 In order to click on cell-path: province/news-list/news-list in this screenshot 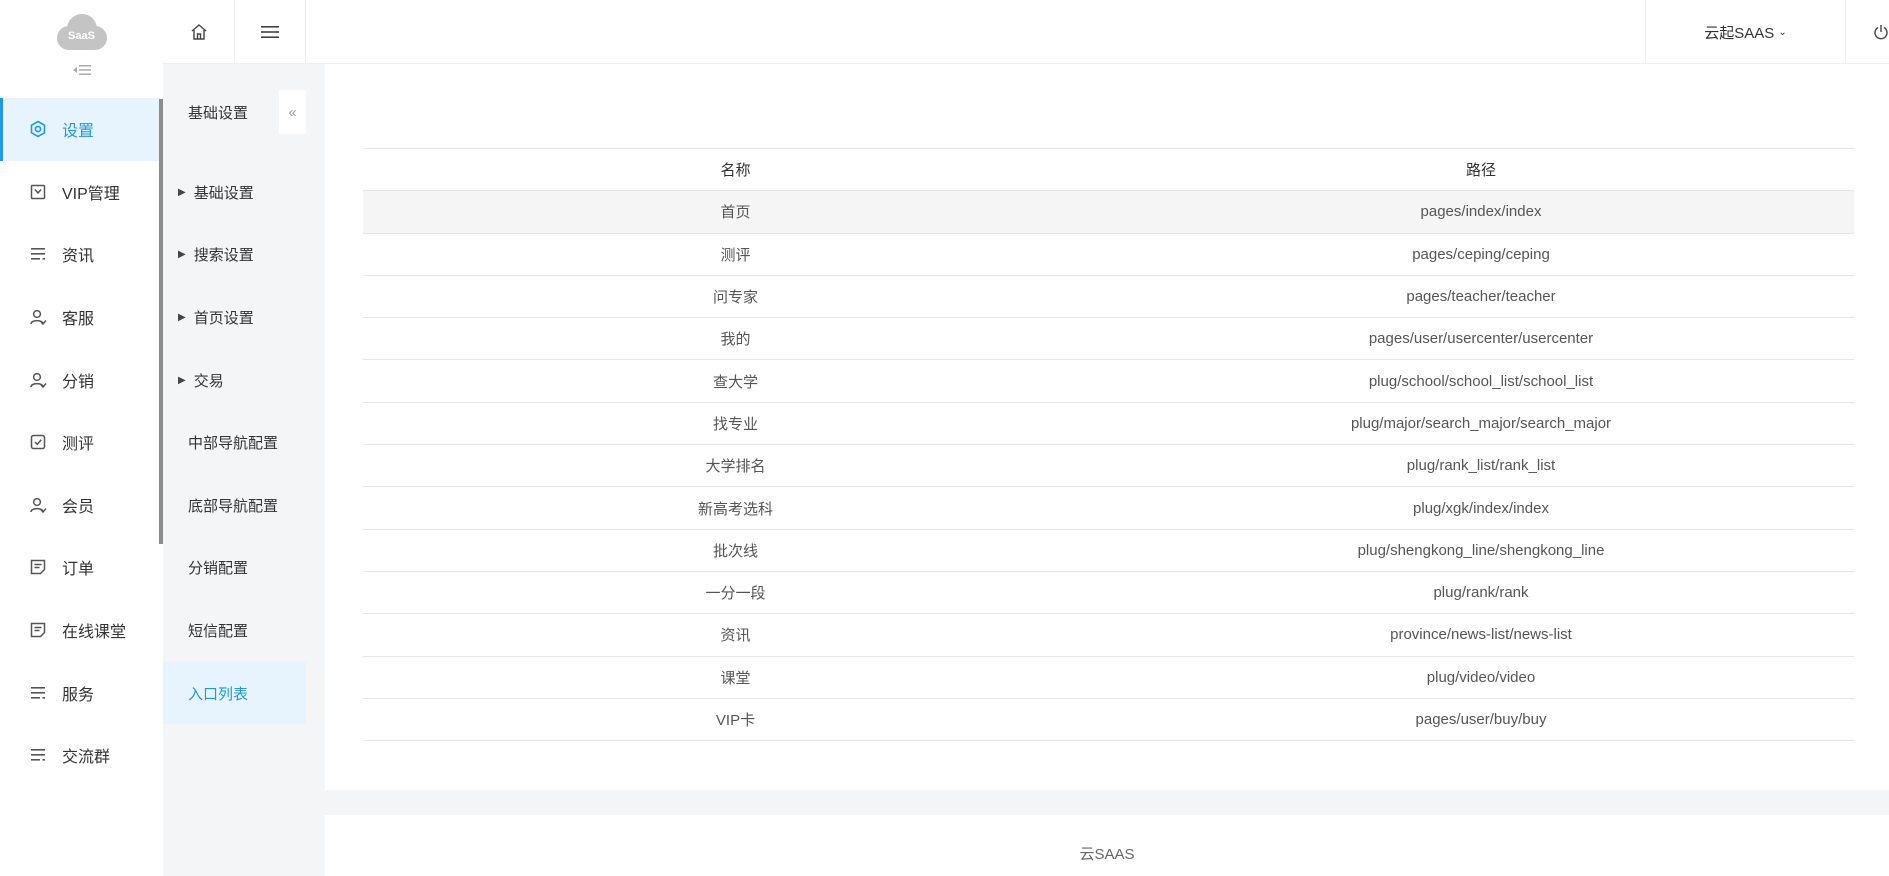, I will do `click(1481, 635)`.